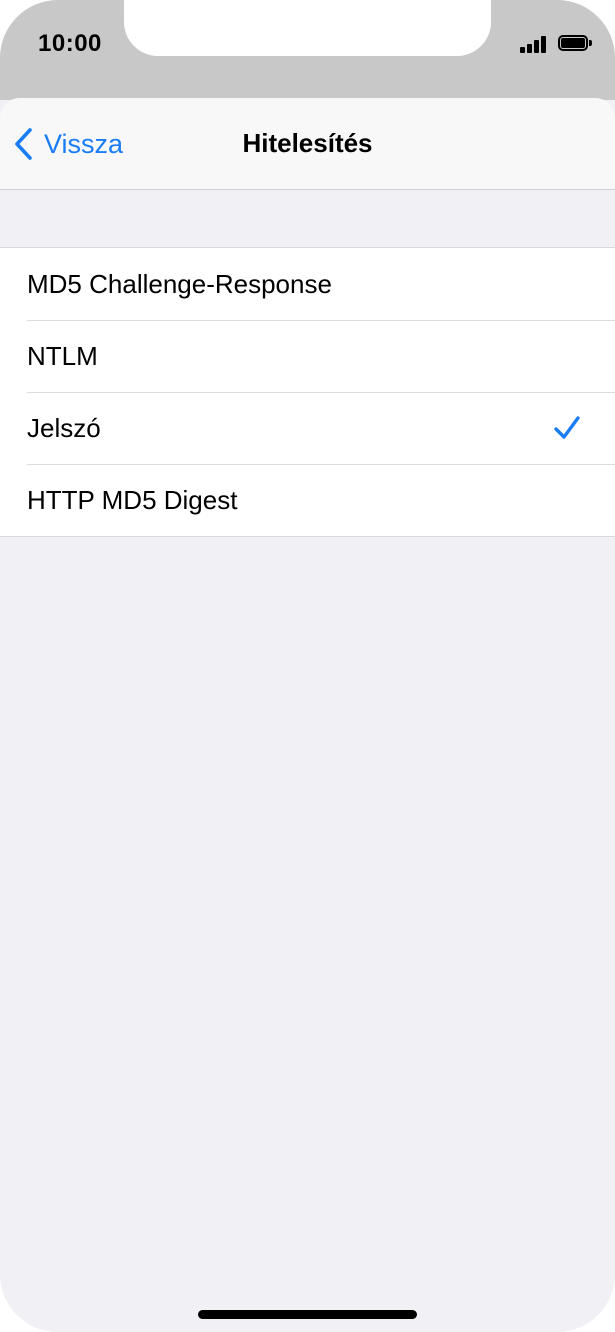  I want to click on page-title: Hitelesítés, so click(307, 143).